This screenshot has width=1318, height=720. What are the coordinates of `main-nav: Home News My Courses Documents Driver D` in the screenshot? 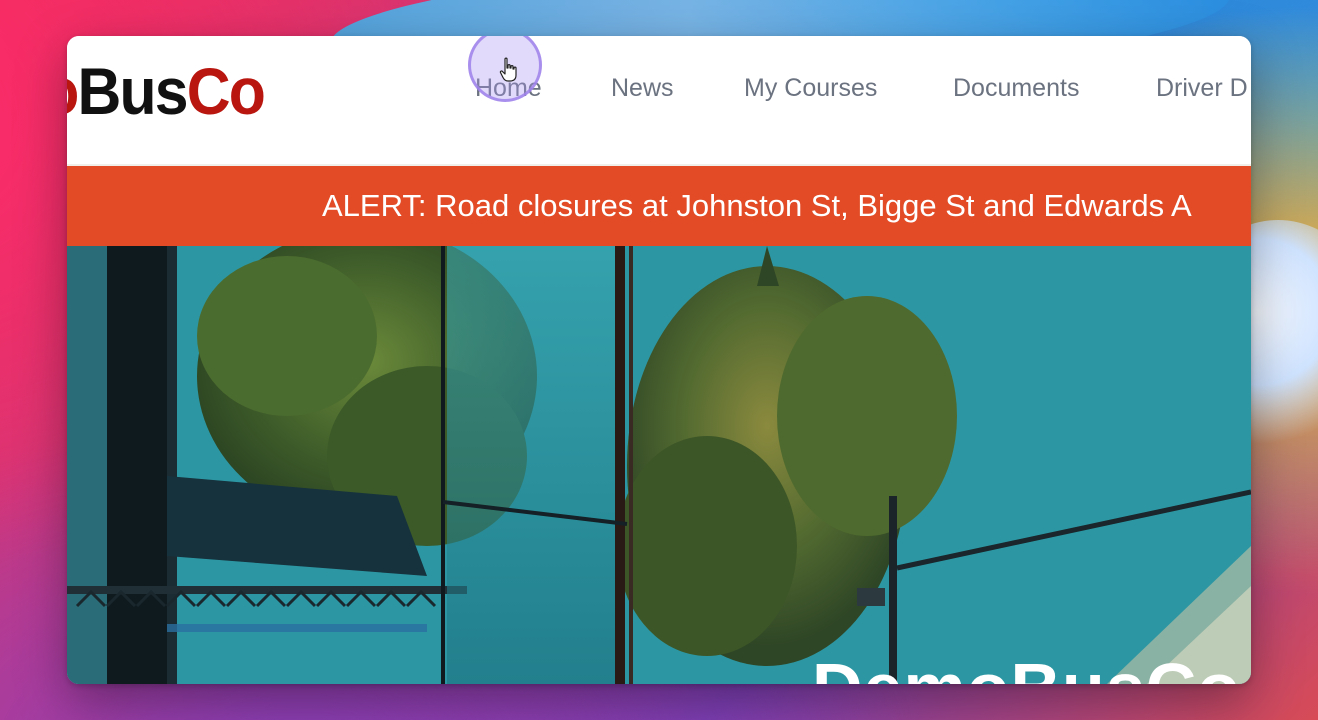 It's located at (659, 88).